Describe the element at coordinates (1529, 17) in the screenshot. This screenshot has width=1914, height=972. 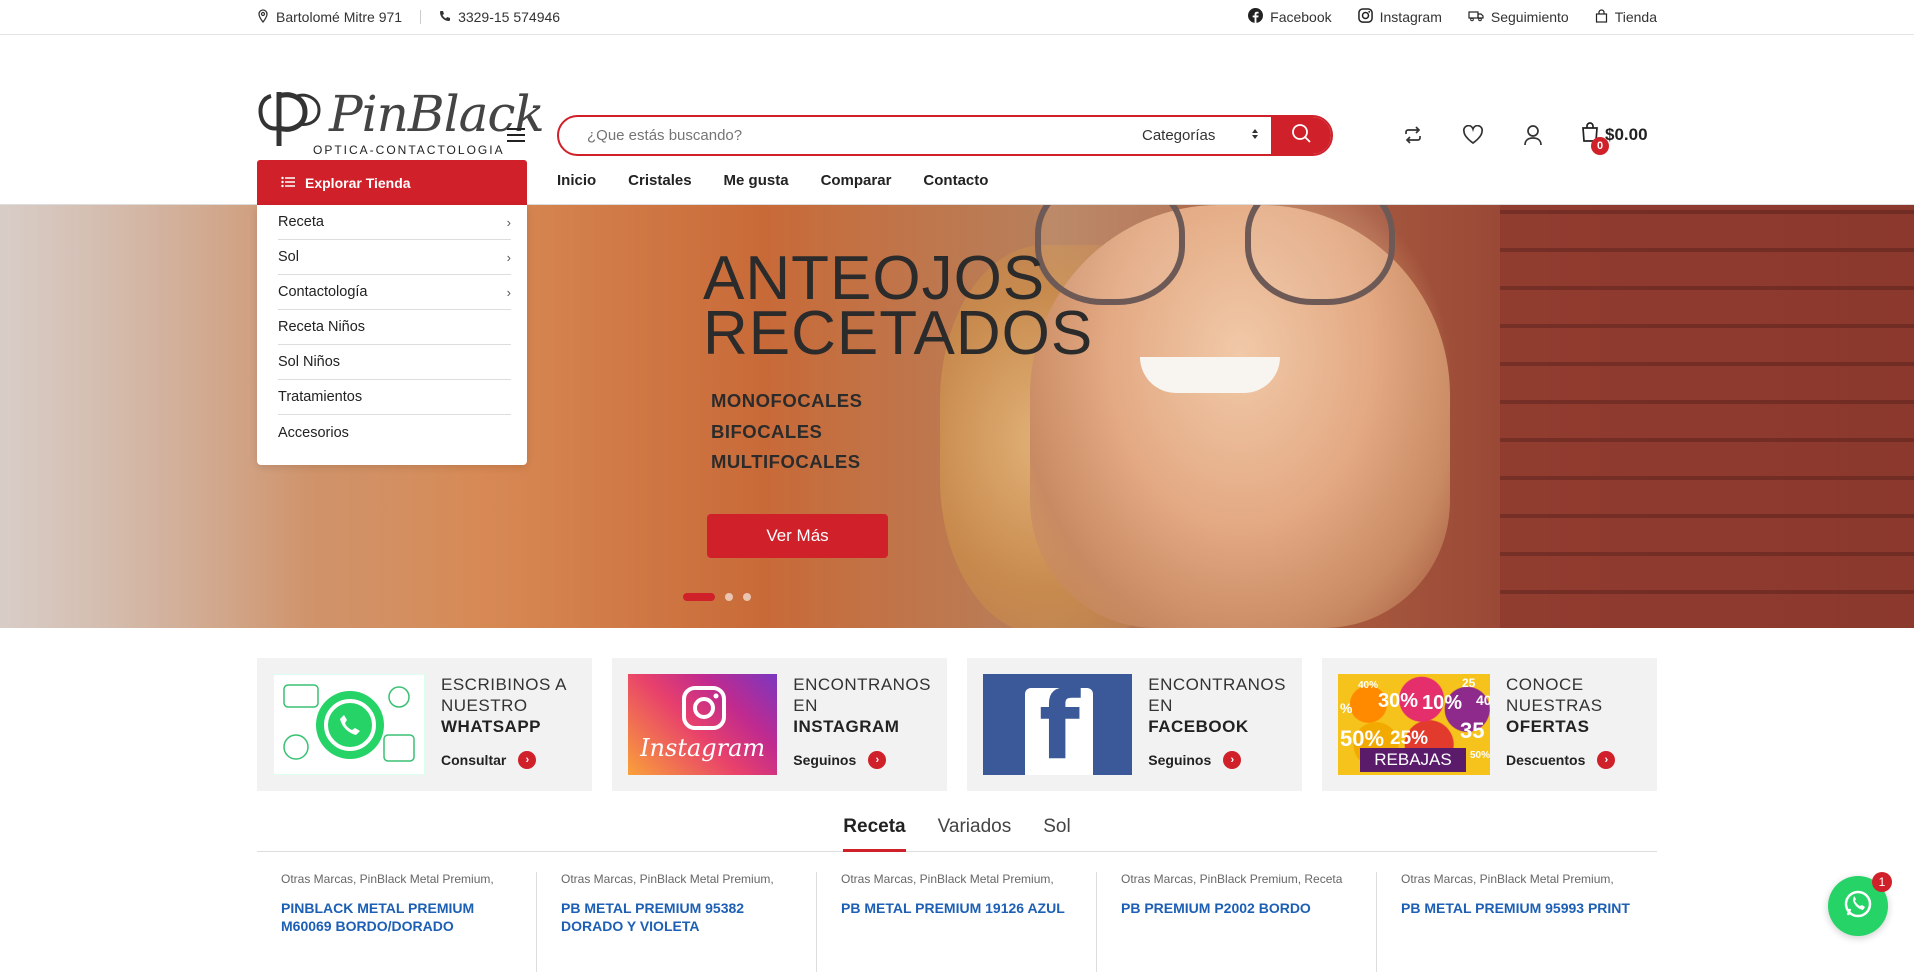
I see `tracking-label: Seguimiento` at that location.